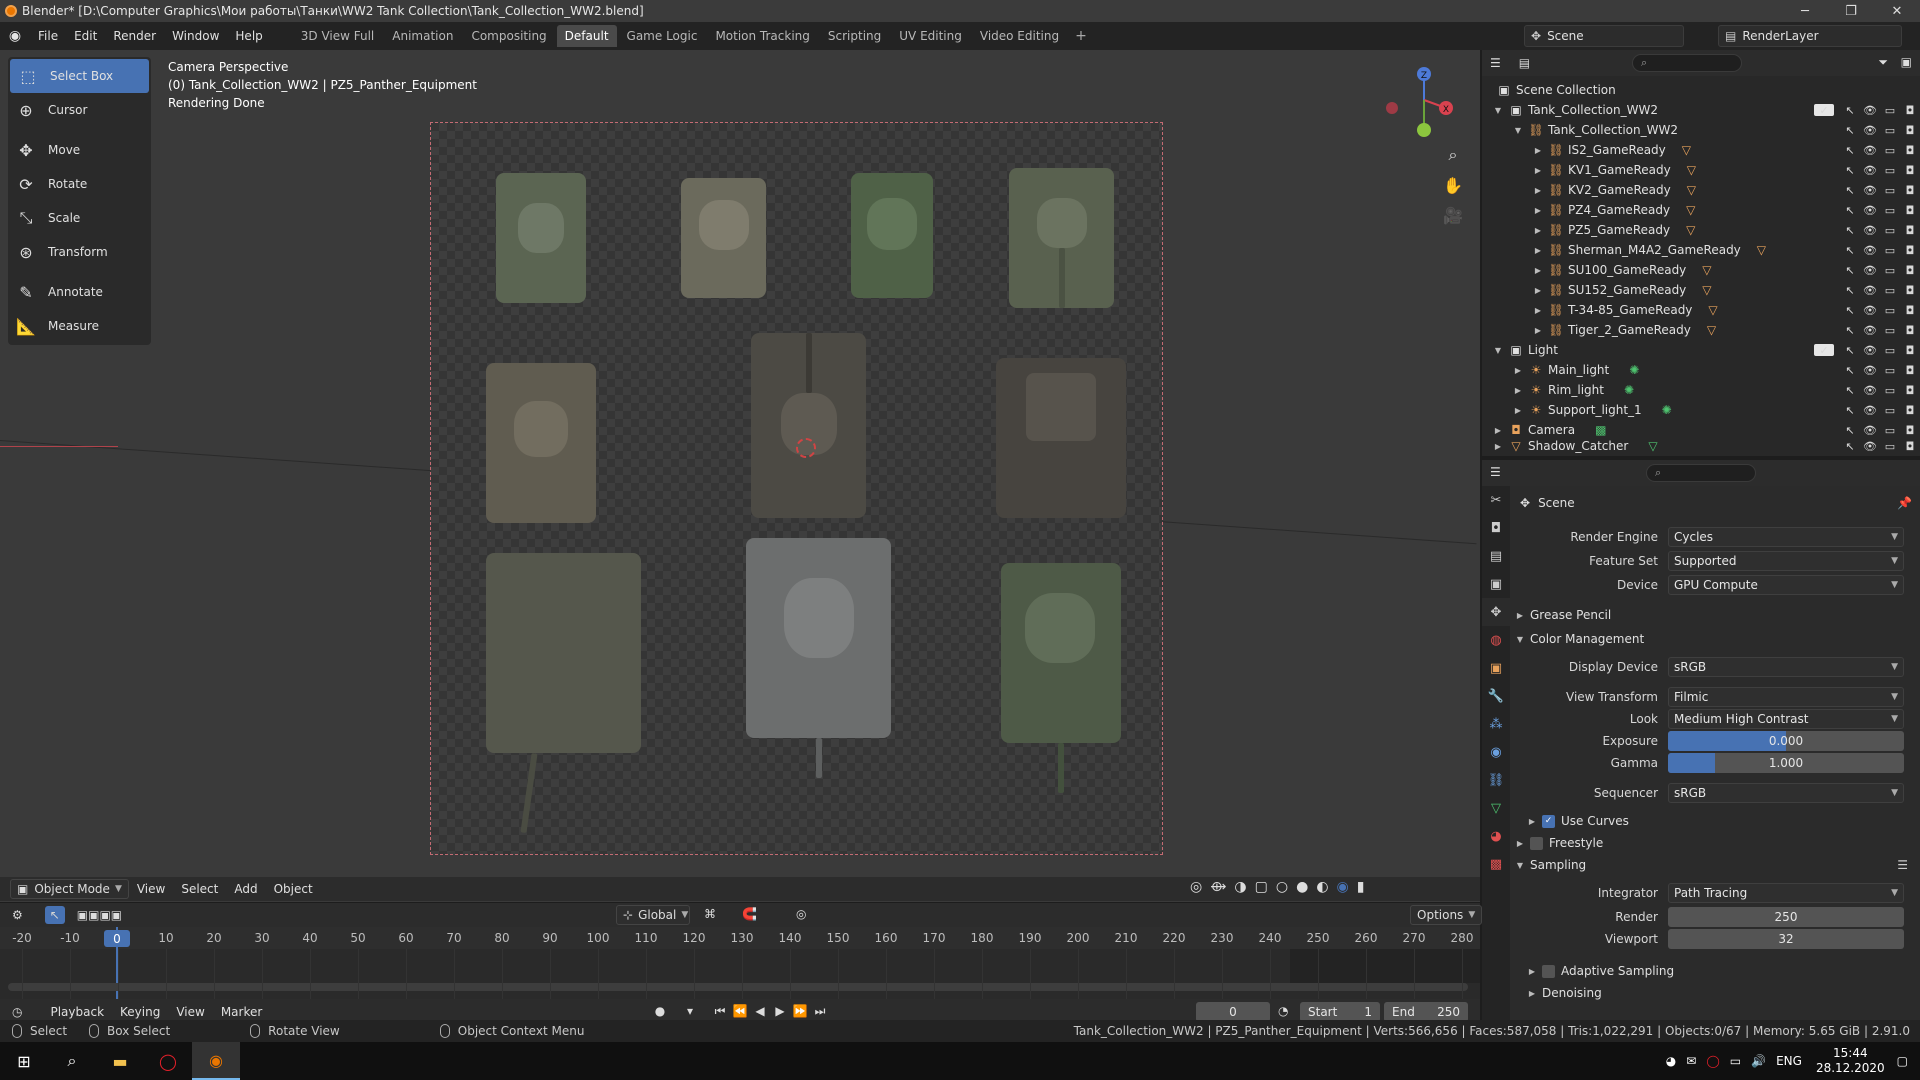 The image size is (1920, 1080). I want to click on pin-icon: 📌, so click(1904, 503).